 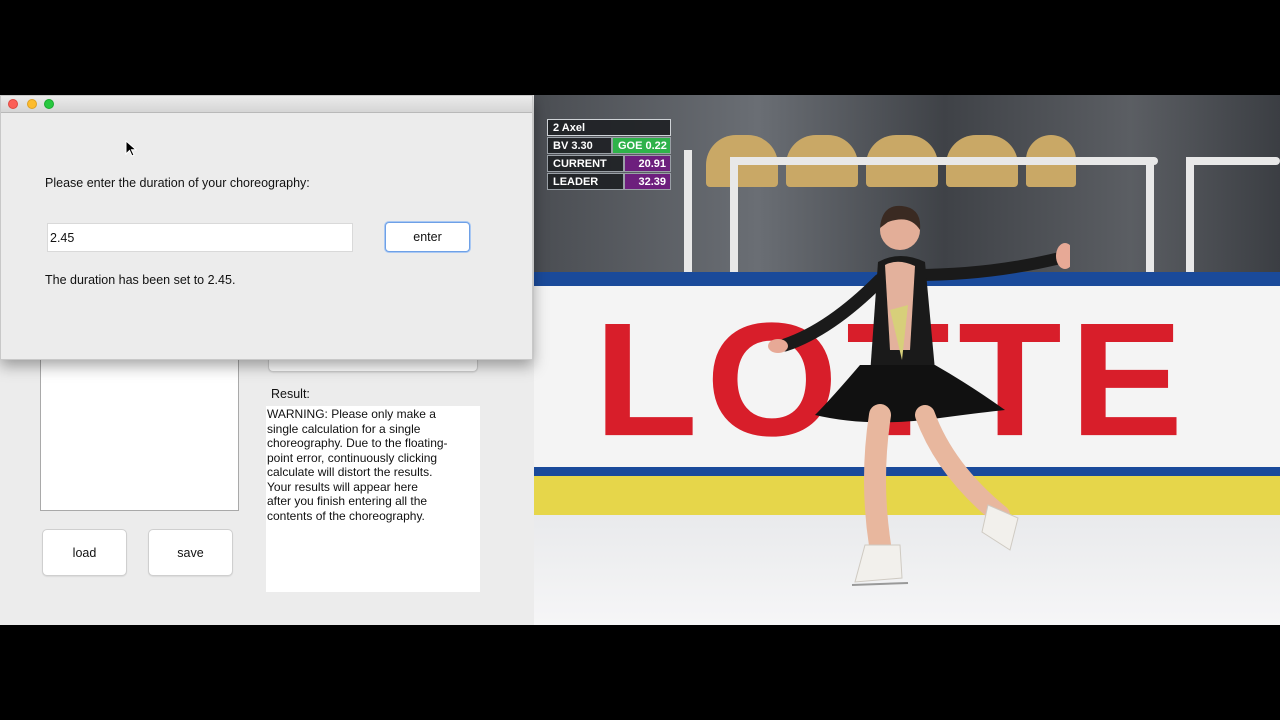 What do you see at coordinates (585, 181) in the screenshot?
I see `leader-label: LEADER` at bounding box center [585, 181].